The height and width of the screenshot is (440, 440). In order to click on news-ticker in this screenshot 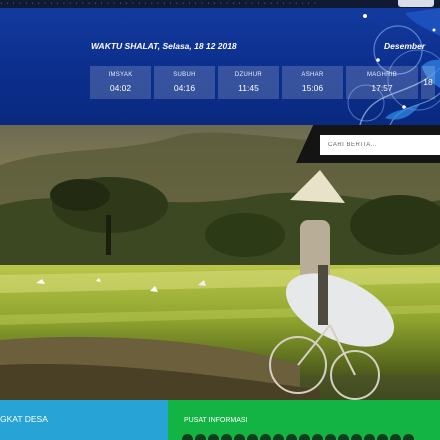, I will do `click(311, 436)`.